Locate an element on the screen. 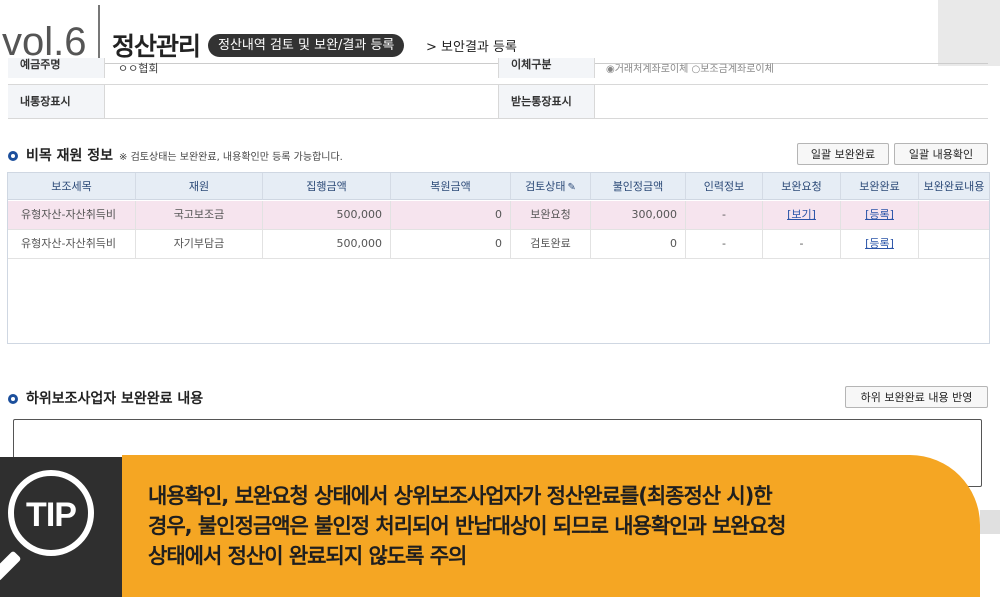  info-row-depositor: 예금주명 ㅇㅇ협회 이체구분 ◉거래처계좌로이체 ○보조금계좌로이체 is located at coordinates (498, 71).